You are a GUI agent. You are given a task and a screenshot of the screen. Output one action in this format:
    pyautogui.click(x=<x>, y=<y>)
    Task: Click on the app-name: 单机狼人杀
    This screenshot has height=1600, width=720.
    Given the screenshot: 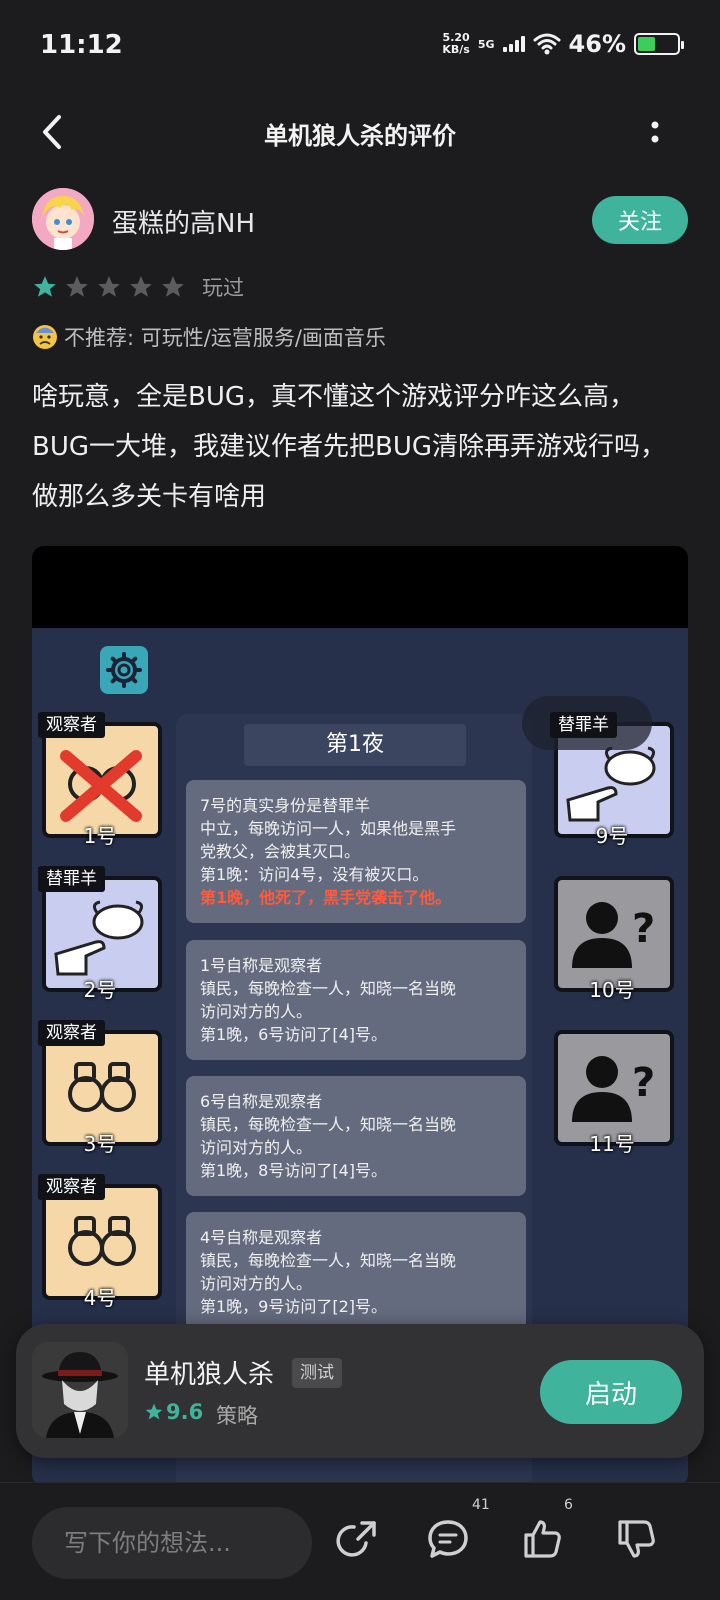 What is the action you would take?
    pyautogui.click(x=209, y=1372)
    